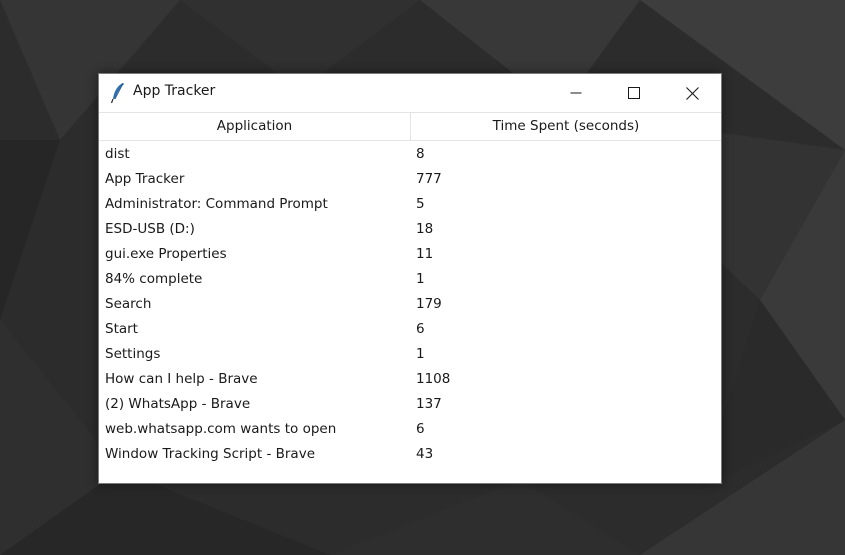 This screenshot has width=845, height=555. I want to click on title-bar: App Tracker, so click(410, 93).